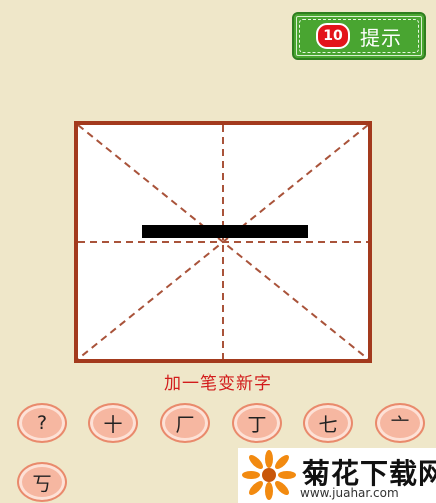 The width and height of the screenshot is (436, 503). Describe the element at coordinates (269, 475) in the screenshot. I see `flower-logo-icon` at that location.